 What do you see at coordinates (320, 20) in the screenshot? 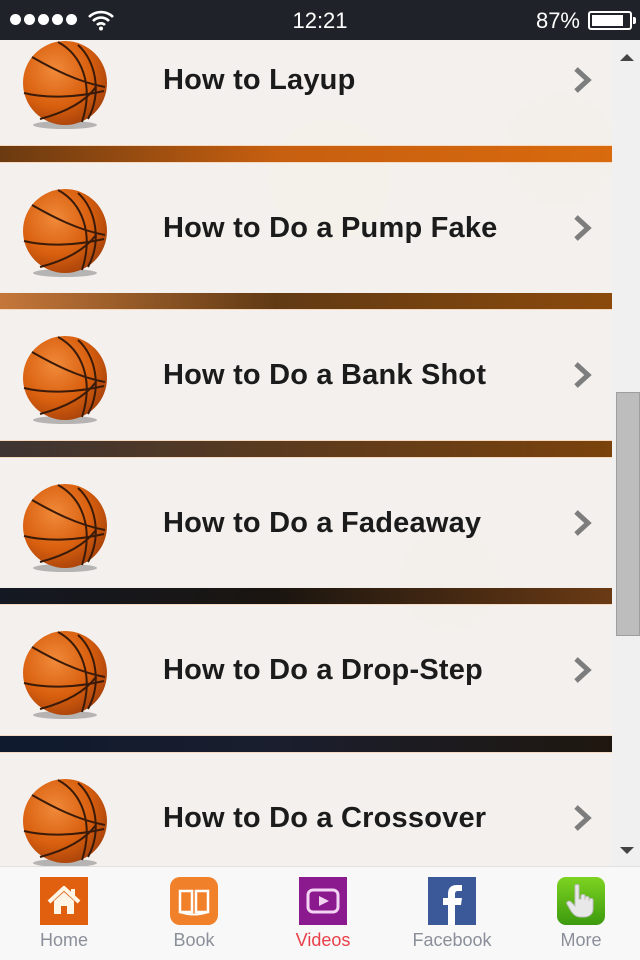
I see `status-bar: 12:21 87%` at bounding box center [320, 20].